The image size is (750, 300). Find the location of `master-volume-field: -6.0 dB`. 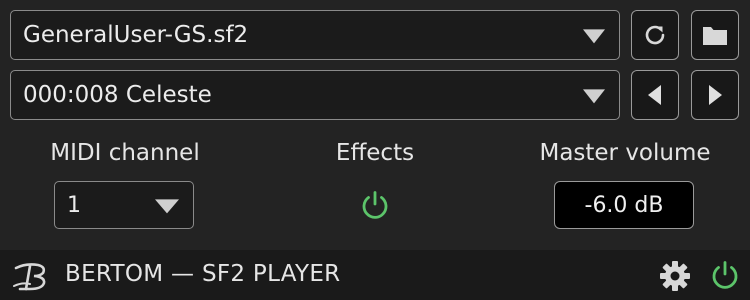

master-volume-field: -6.0 dB is located at coordinates (624, 205).